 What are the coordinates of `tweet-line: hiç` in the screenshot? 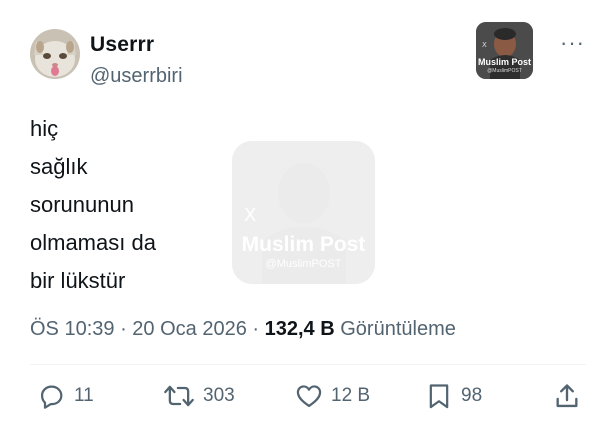 It's located at (44, 128).